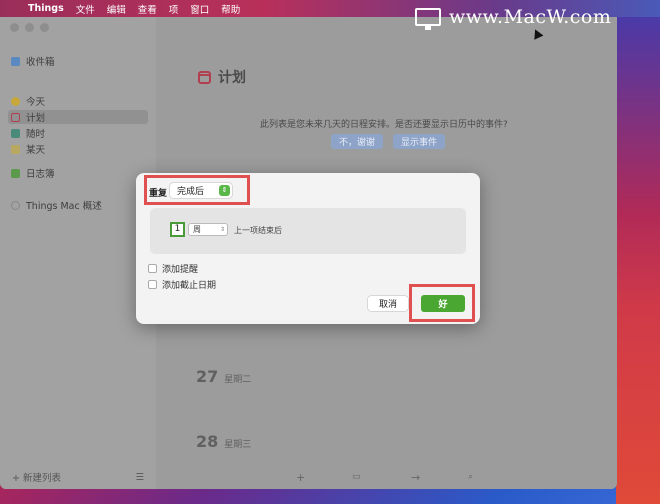  What do you see at coordinates (44, 27) in the screenshot?
I see `zoom-window-button` at bounding box center [44, 27].